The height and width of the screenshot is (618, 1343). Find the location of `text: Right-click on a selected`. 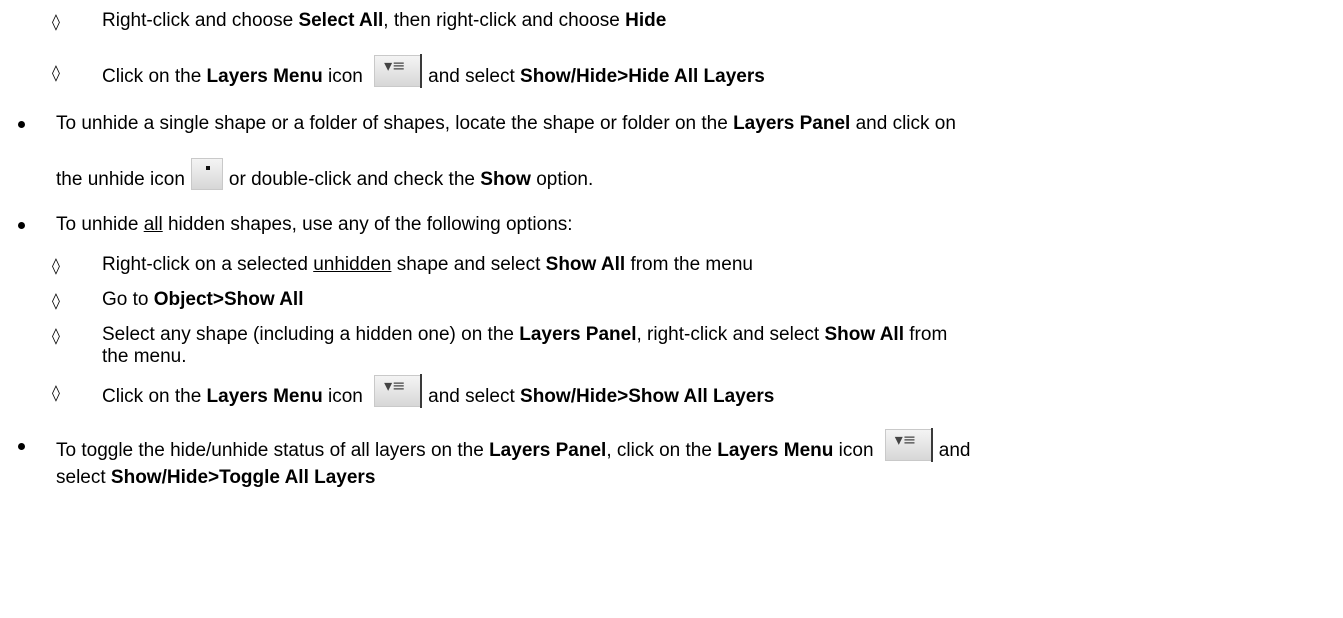

text: Right-click on a selected is located at coordinates (208, 264).